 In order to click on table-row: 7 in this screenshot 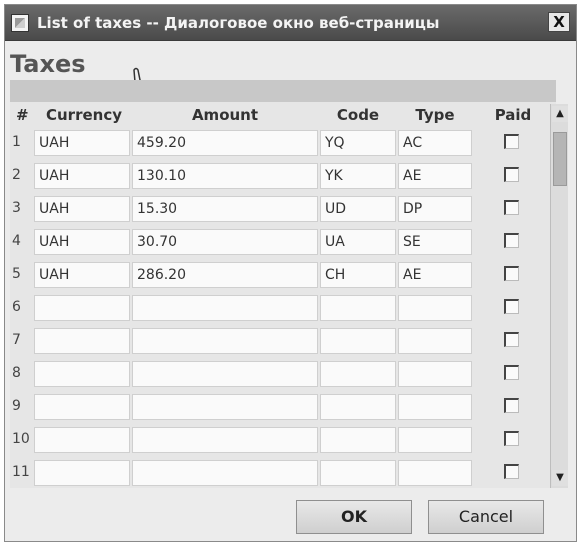, I will do `click(283, 340)`.